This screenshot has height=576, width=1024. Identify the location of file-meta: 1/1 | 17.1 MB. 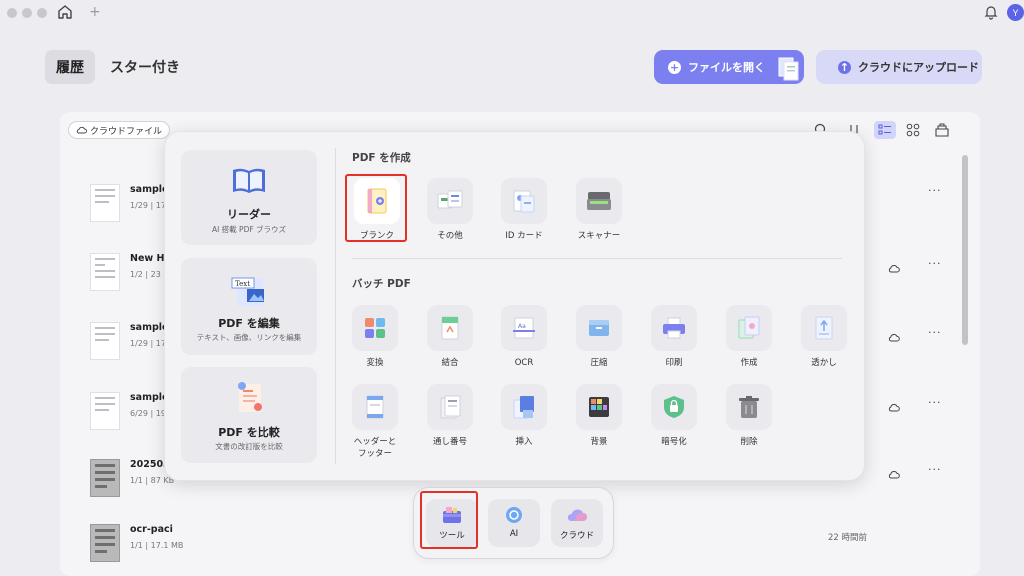
(157, 545).